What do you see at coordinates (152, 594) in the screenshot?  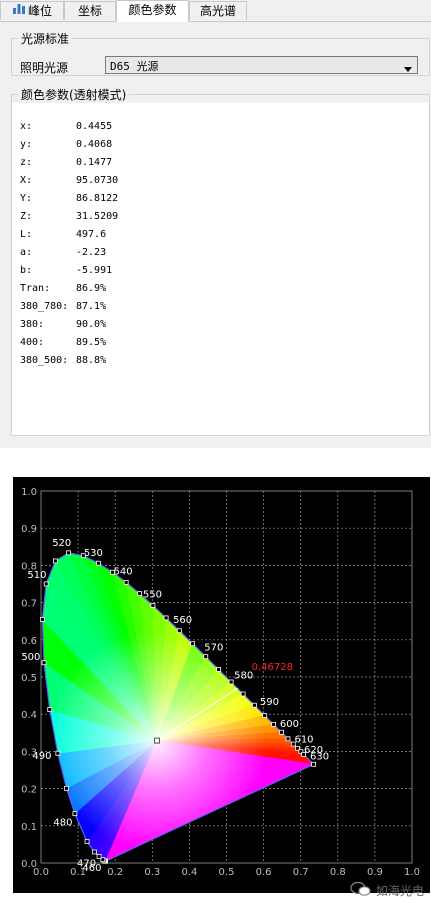 I see `wavelength-label: 550` at bounding box center [152, 594].